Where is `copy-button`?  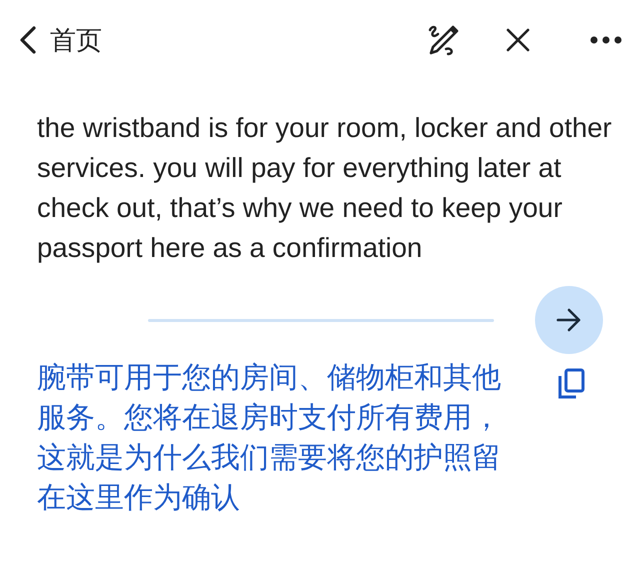 copy-button is located at coordinates (571, 384).